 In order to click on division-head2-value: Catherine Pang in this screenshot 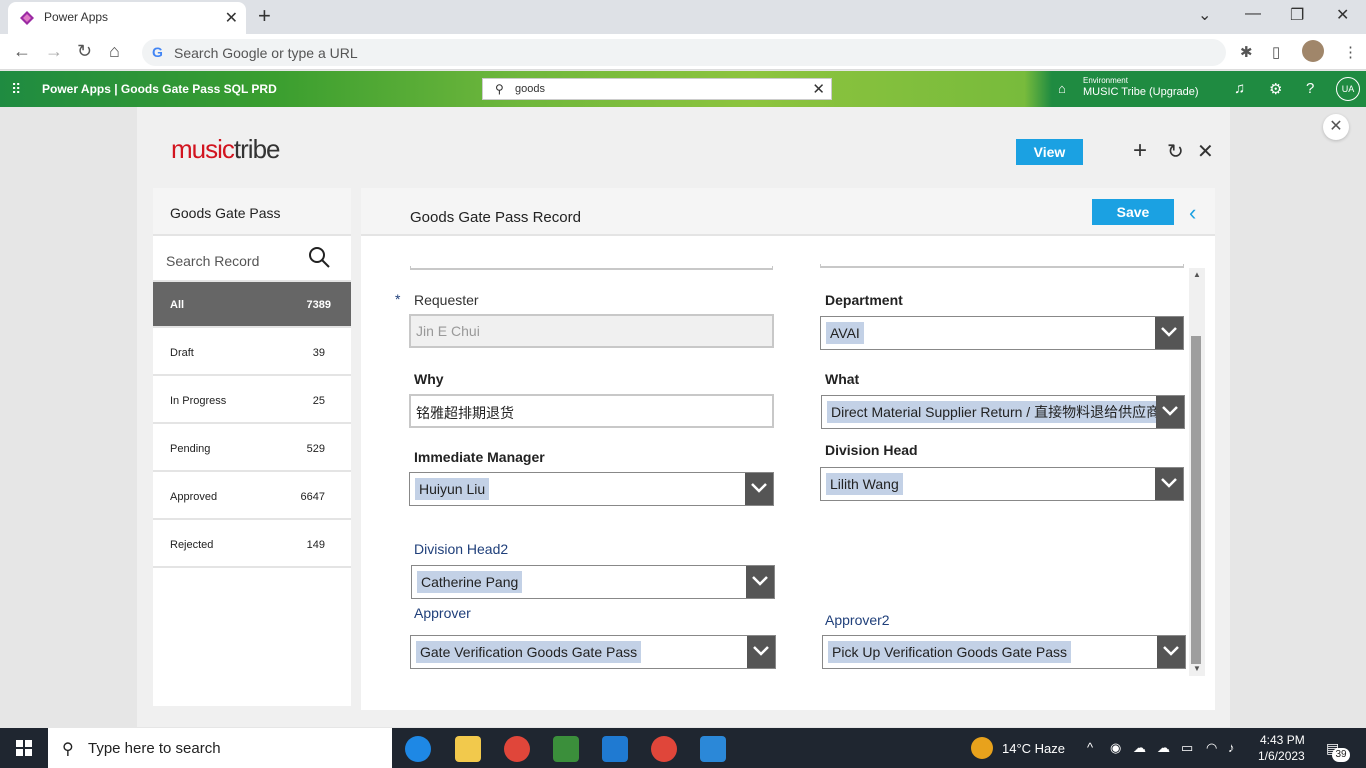, I will do `click(470, 582)`.